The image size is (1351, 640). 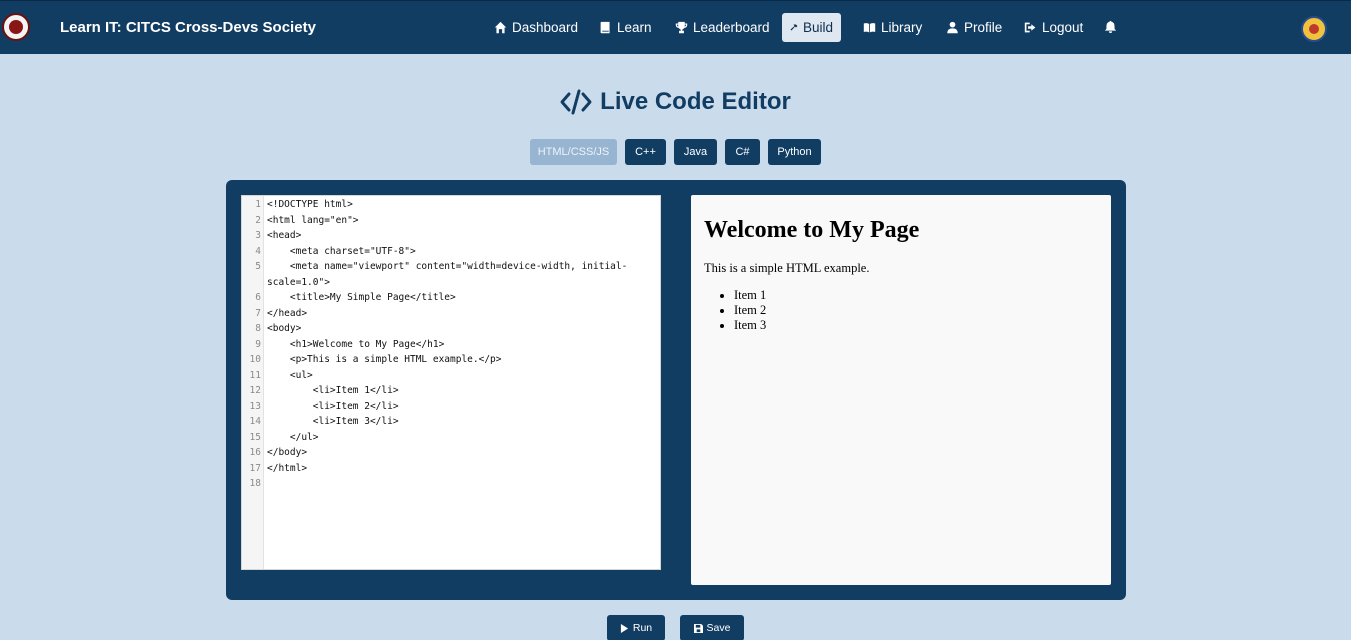 I want to click on line-number: 6, so click(x=258, y=297).